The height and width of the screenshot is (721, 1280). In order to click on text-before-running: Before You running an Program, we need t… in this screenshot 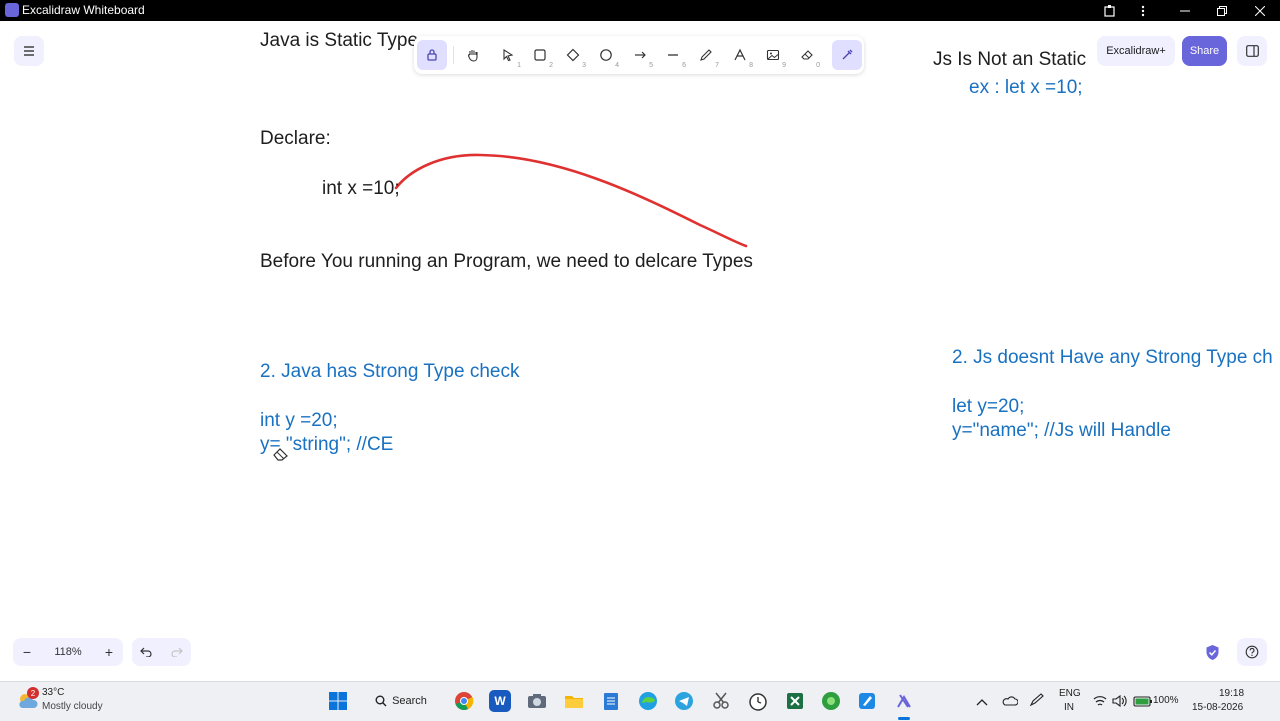, I will do `click(506, 262)`.